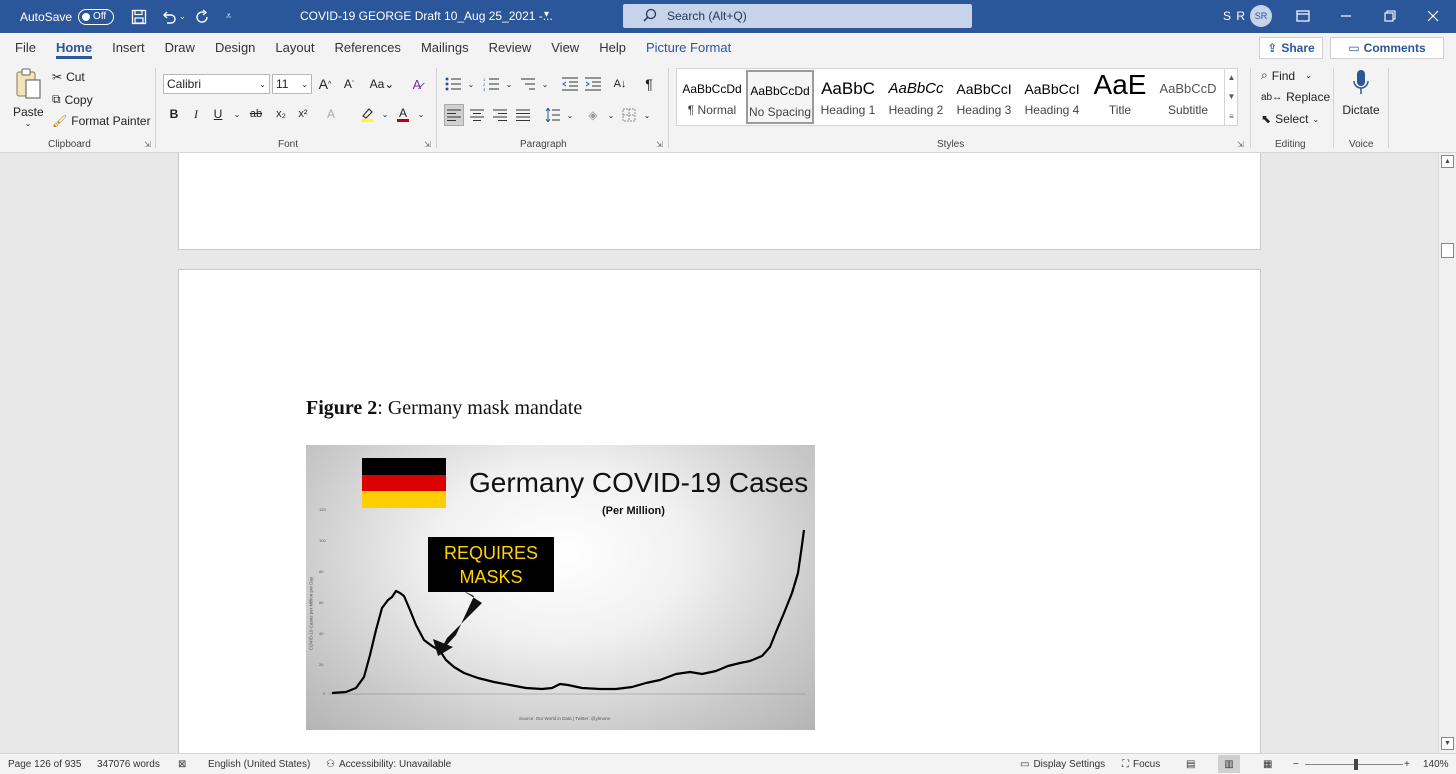 Image resolution: width=1456 pixels, height=774 pixels. I want to click on style-subtitle: AaBbCcD Subtitle, so click(1188, 97).